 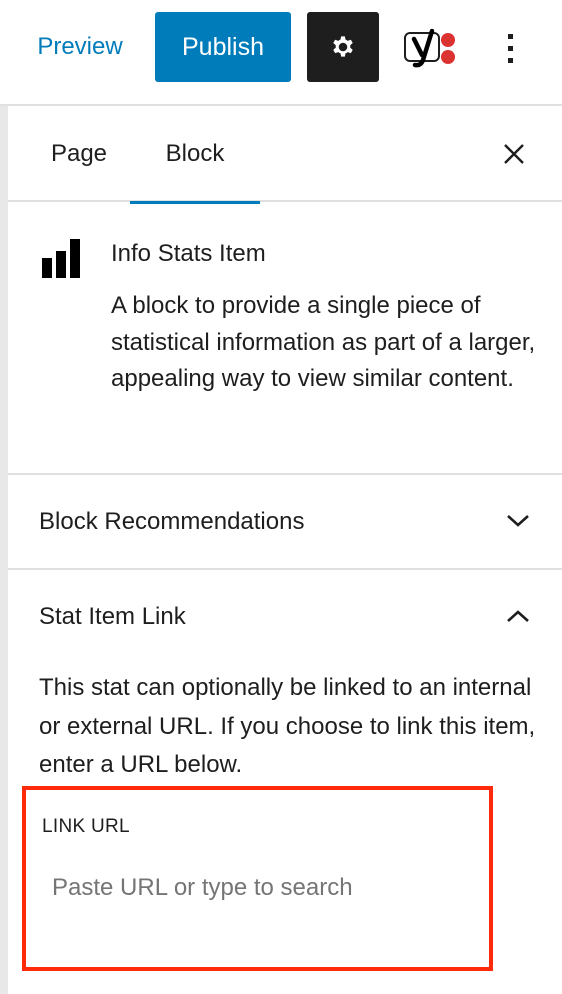 What do you see at coordinates (172, 521) in the screenshot?
I see `panel-title: Block Recommendations` at bounding box center [172, 521].